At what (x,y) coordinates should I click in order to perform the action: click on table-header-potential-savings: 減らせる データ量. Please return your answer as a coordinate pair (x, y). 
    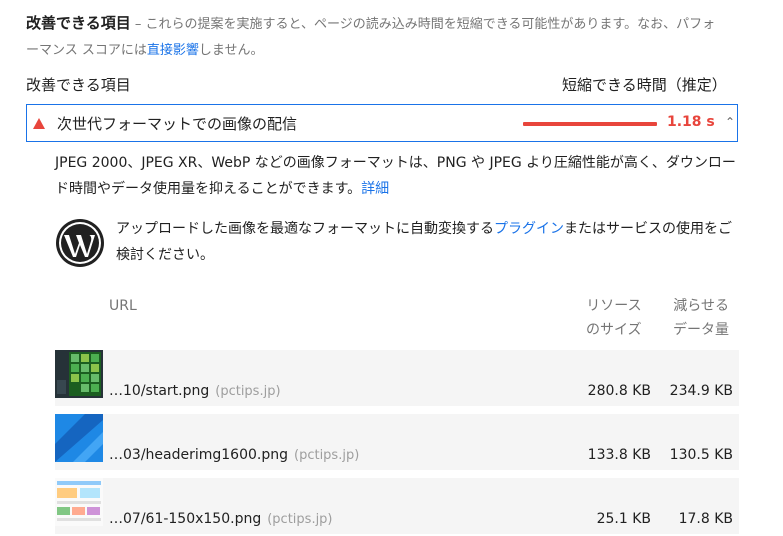
    Looking at the image, I should click on (701, 318).